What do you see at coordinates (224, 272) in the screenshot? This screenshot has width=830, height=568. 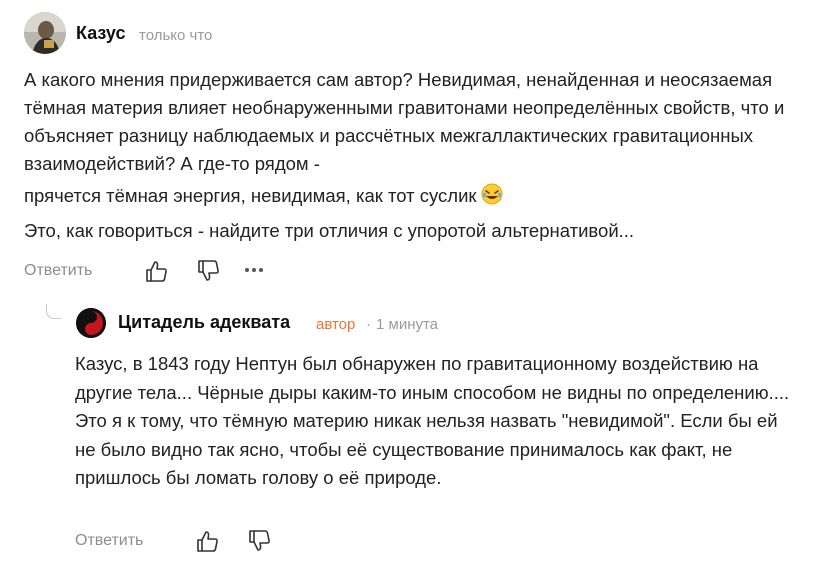 I see `comment-actions: Ответить` at bounding box center [224, 272].